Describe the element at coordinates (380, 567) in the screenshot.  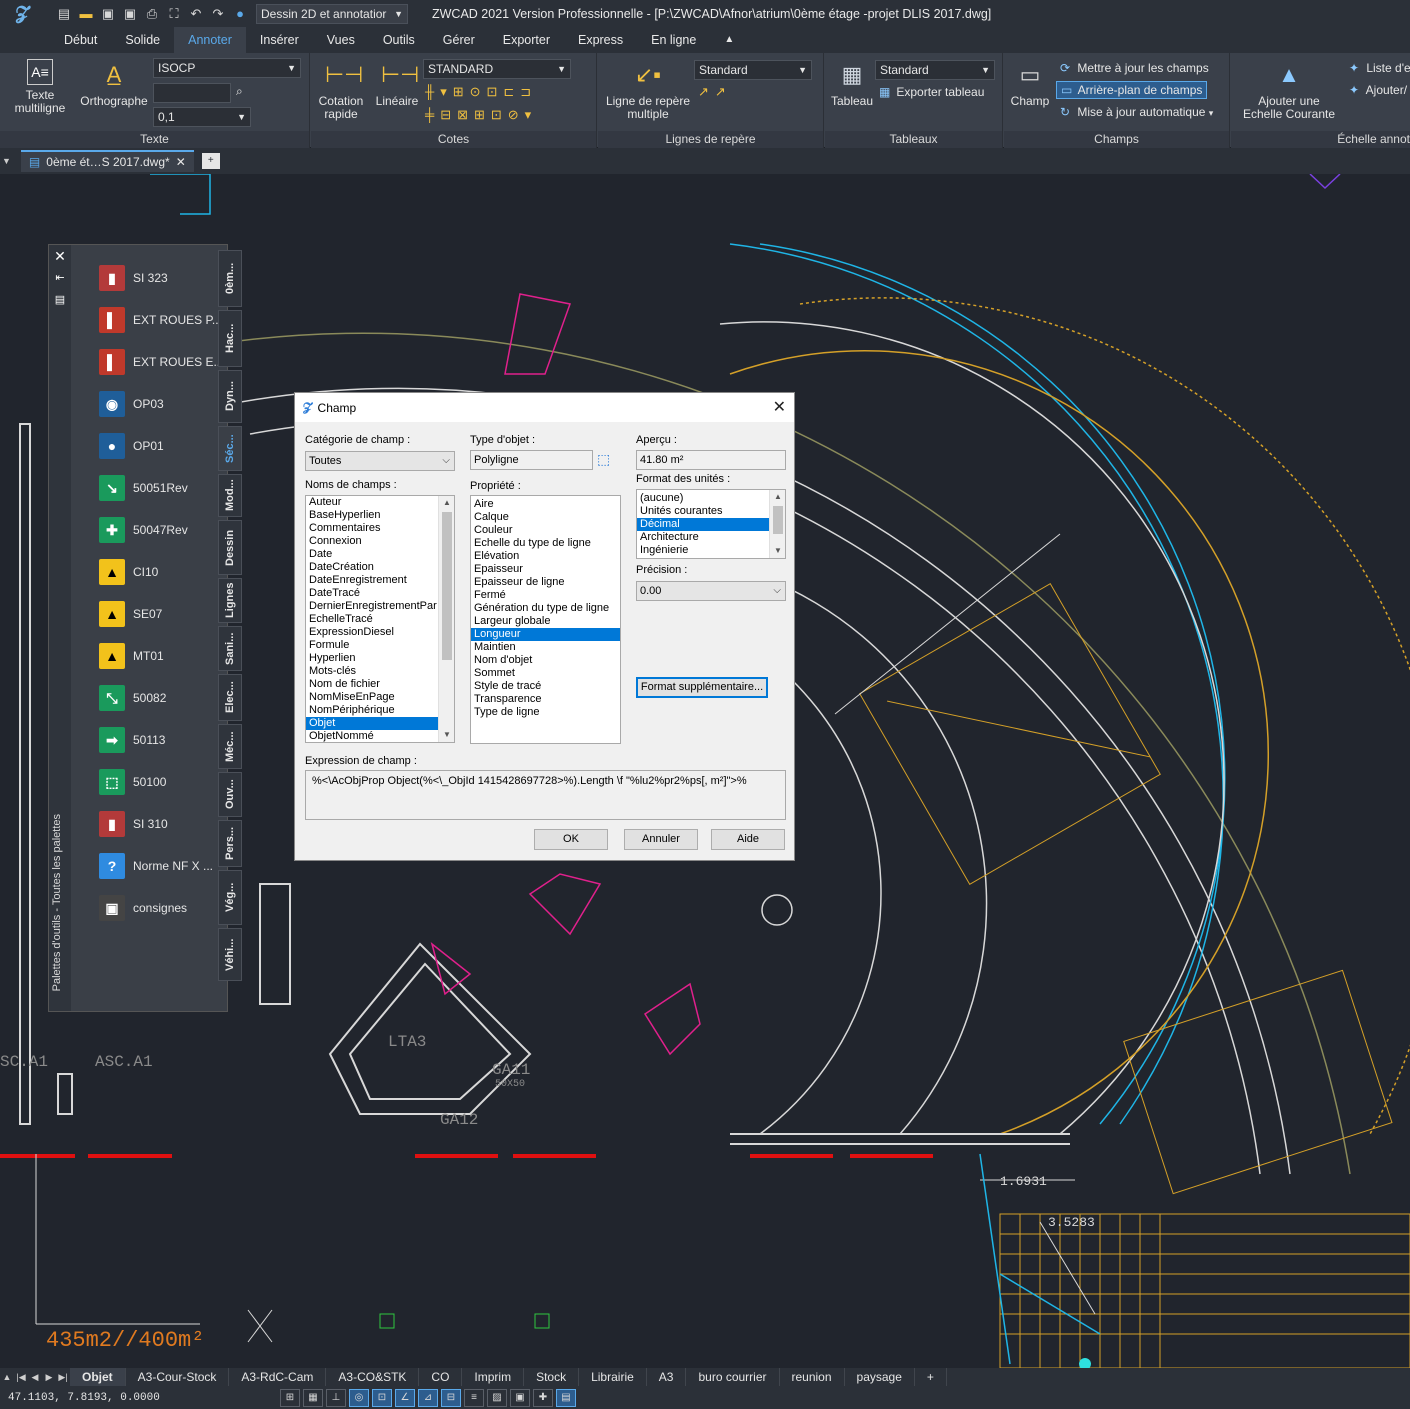
I see `field-name-item: DateCréation` at that location.